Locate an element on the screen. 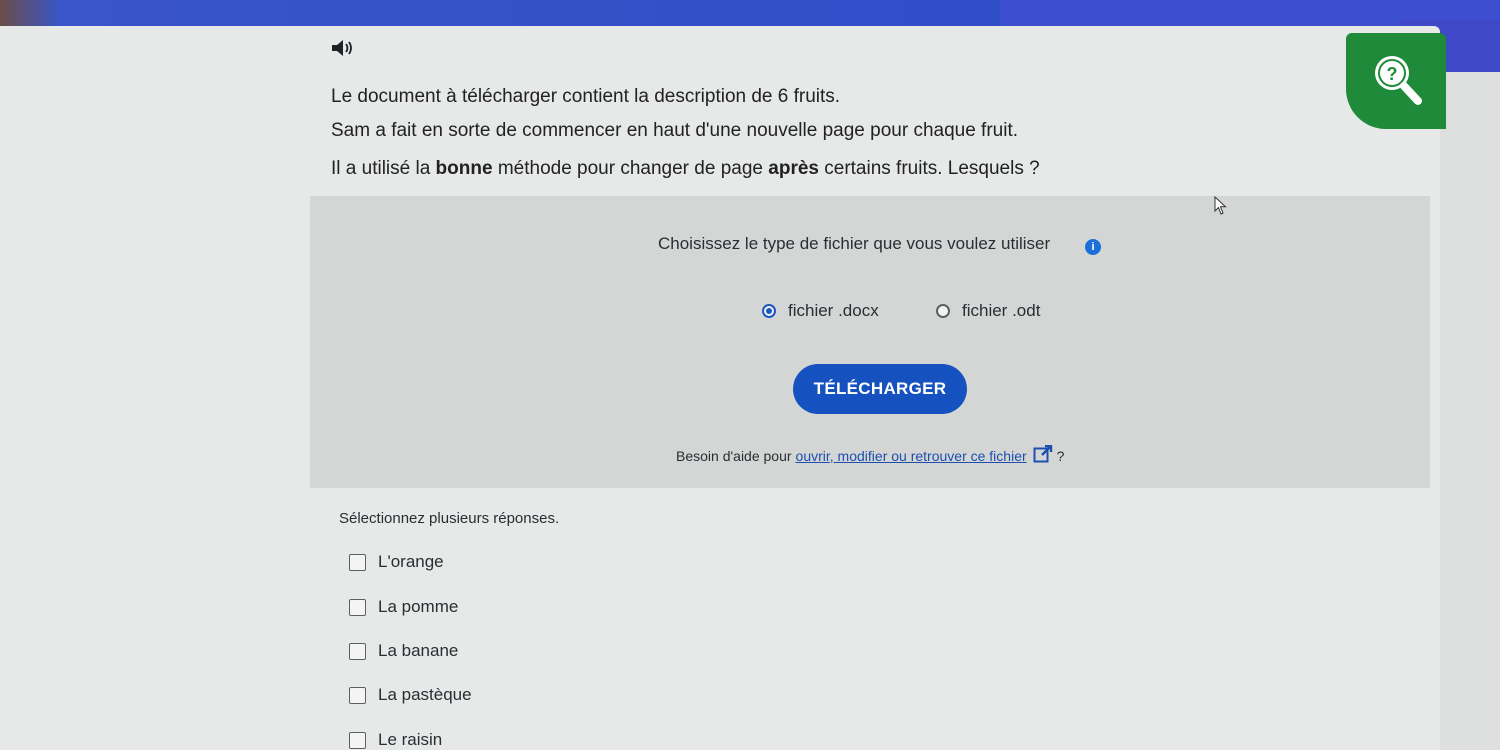 This screenshot has height=750, width=1500. radio-docx-label: fichier .docx is located at coordinates (833, 310).